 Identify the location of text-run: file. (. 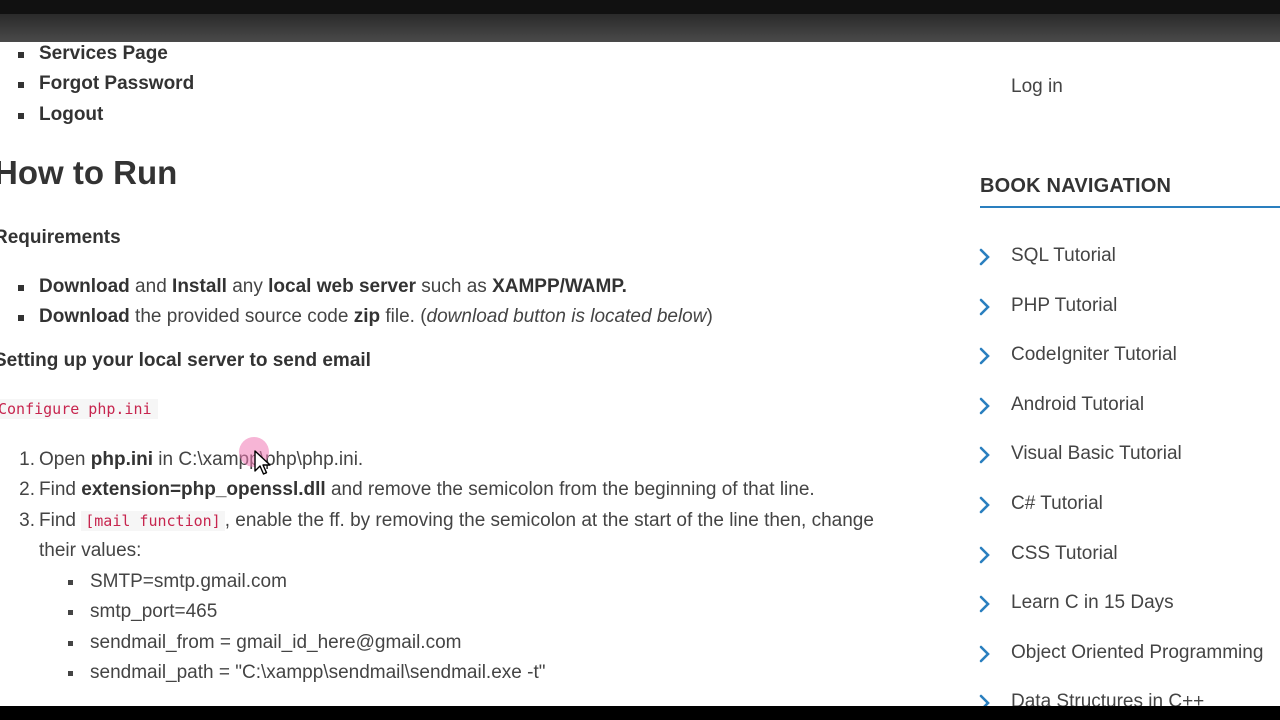
(403, 316).